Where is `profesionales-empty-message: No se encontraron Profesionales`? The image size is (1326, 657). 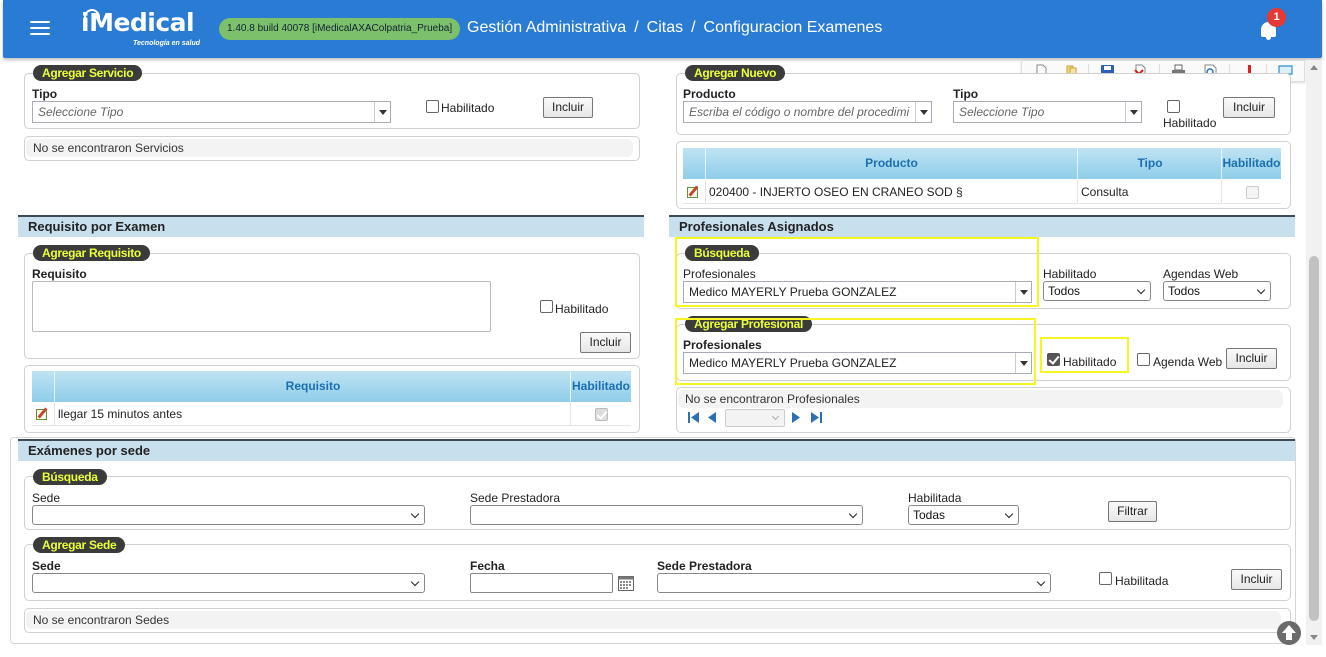 profesionales-empty-message: No se encontraron Profesionales is located at coordinates (980, 399).